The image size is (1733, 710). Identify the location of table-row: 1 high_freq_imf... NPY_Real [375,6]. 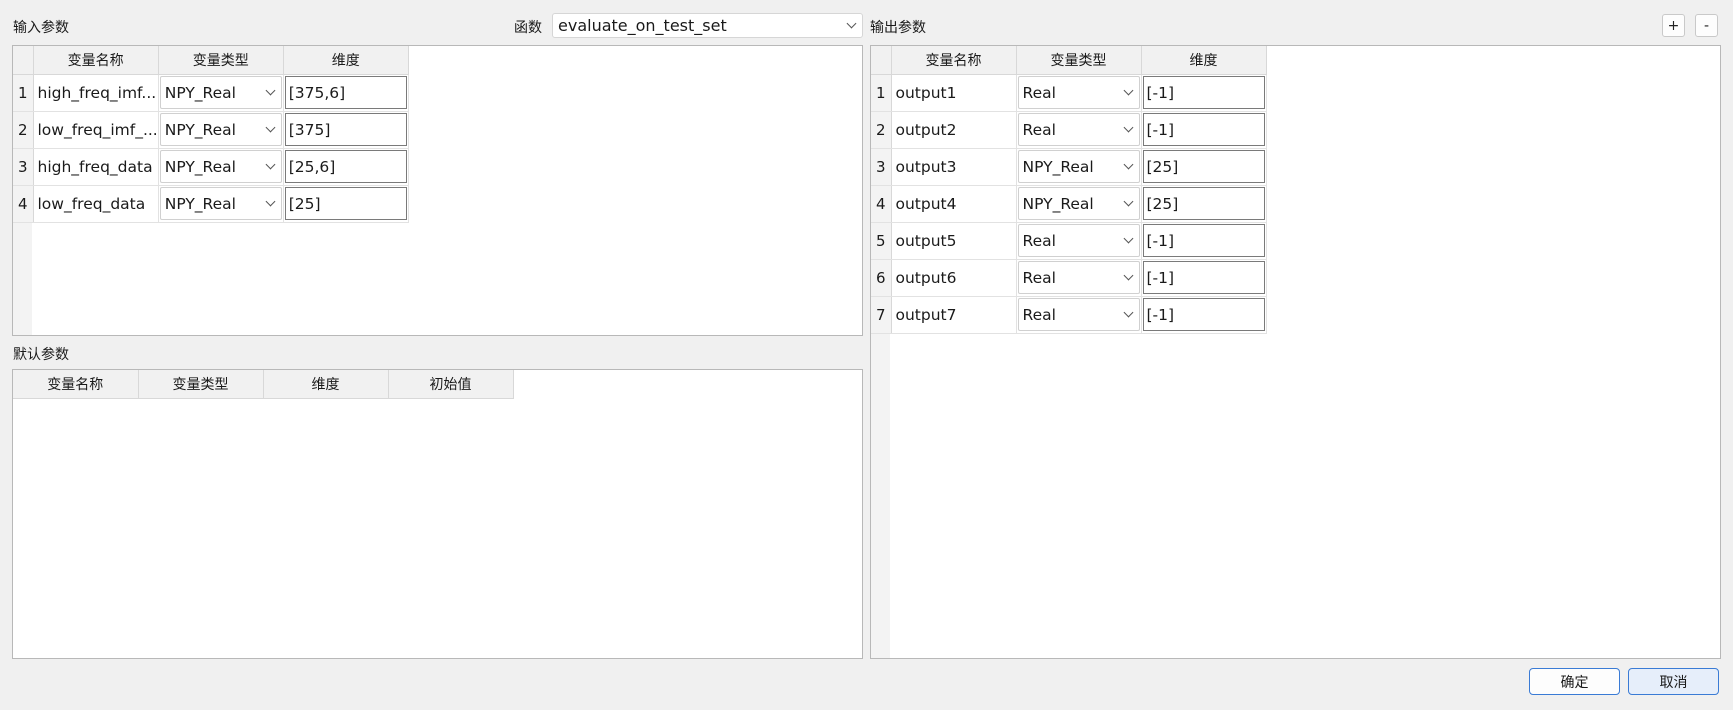
(211, 93).